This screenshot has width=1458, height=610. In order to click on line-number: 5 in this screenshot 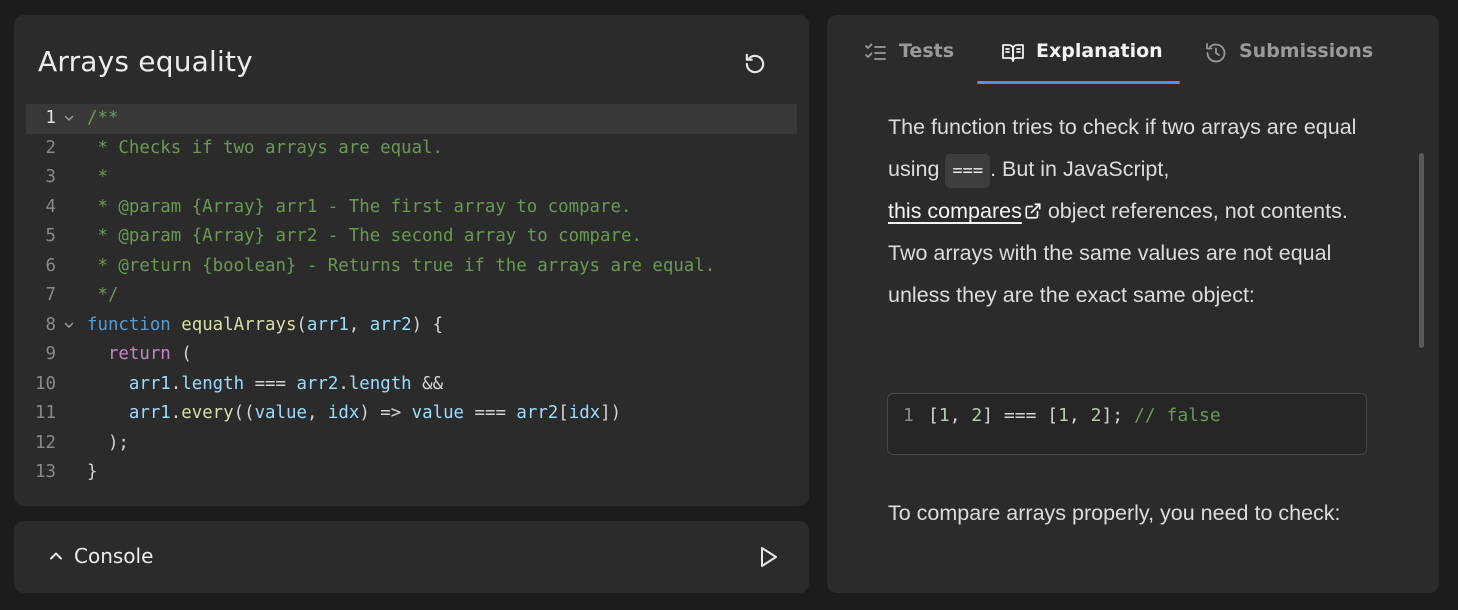, I will do `click(50, 236)`.